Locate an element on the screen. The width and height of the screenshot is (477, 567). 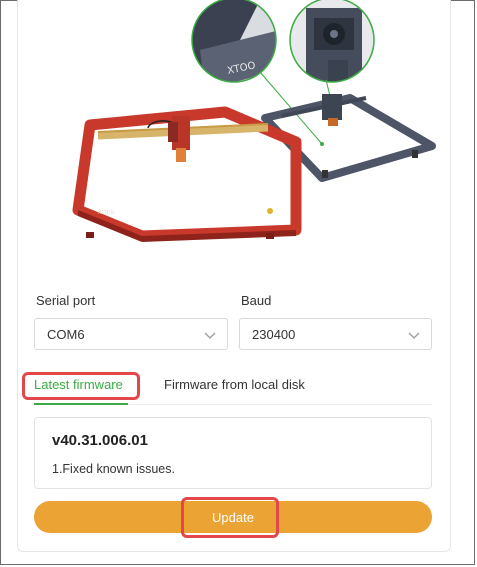
active-tab-indicator is located at coordinates (81, 404).